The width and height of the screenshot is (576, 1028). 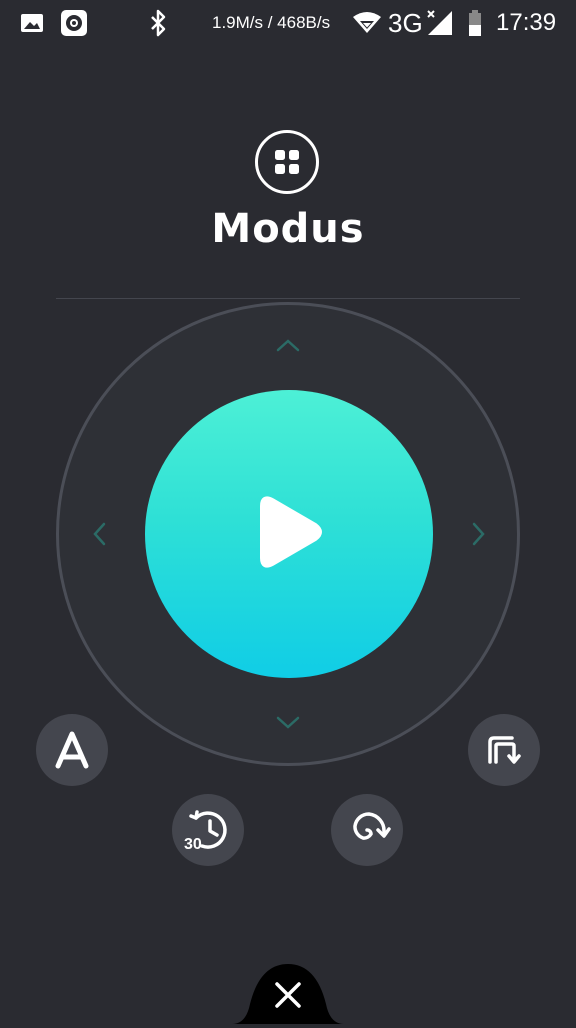 What do you see at coordinates (526, 22) in the screenshot?
I see `clock: 17:39` at bounding box center [526, 22].